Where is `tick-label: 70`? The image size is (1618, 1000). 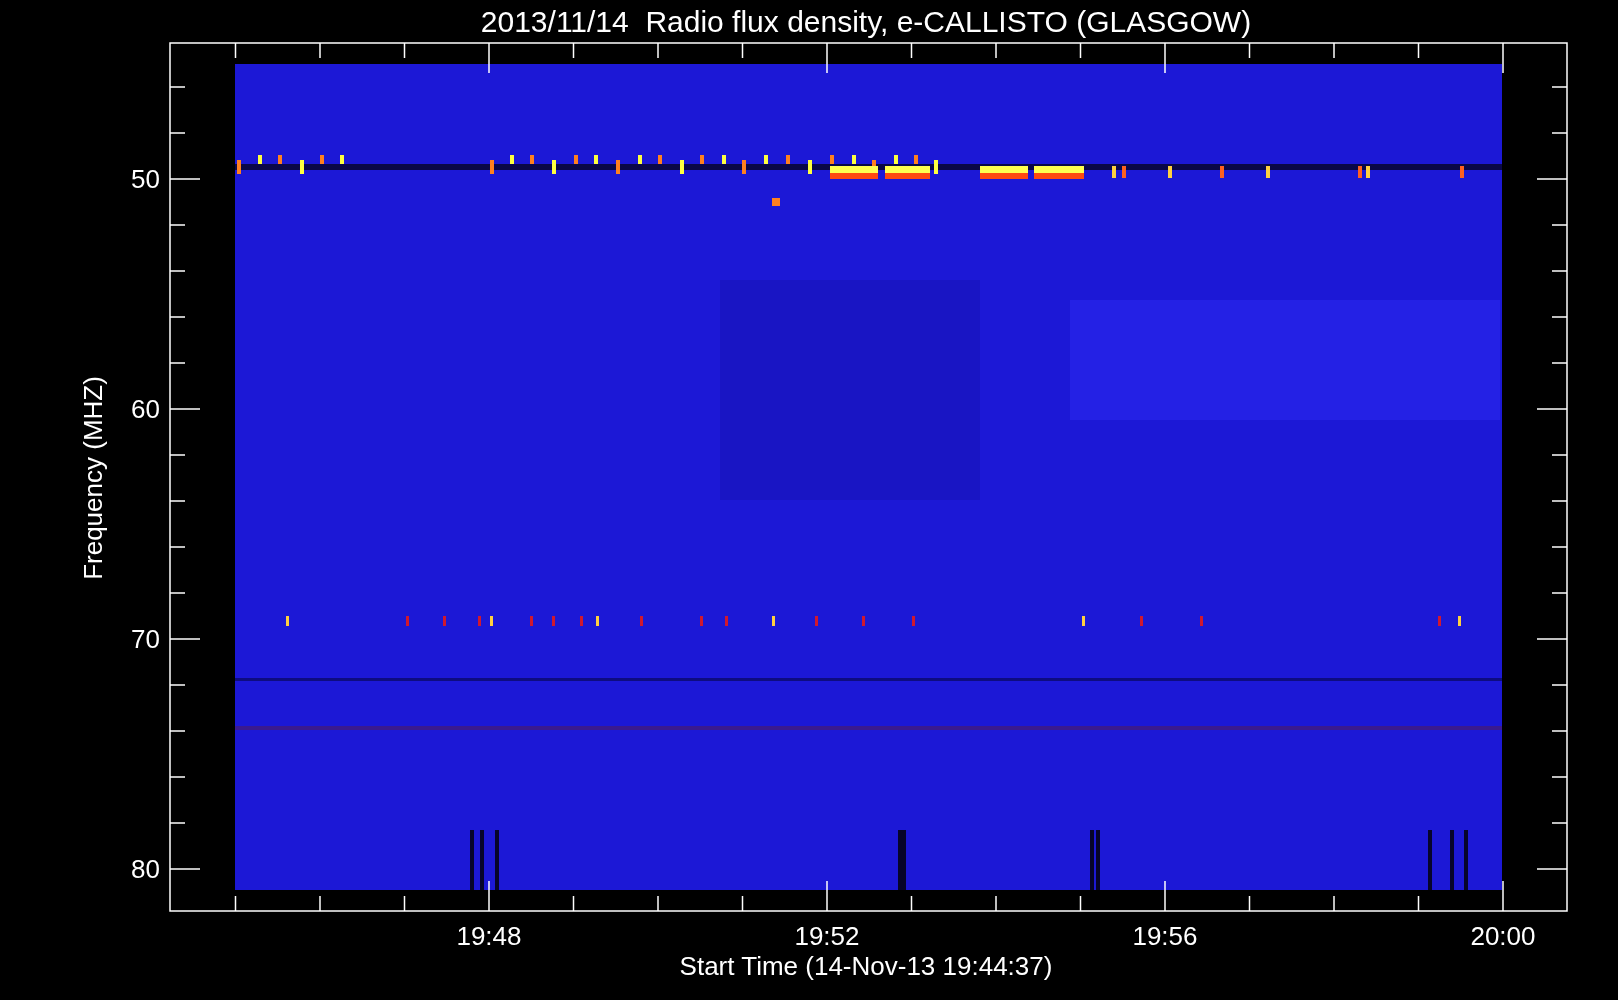
tick-label: 70 is located at coordinates (145, 639).